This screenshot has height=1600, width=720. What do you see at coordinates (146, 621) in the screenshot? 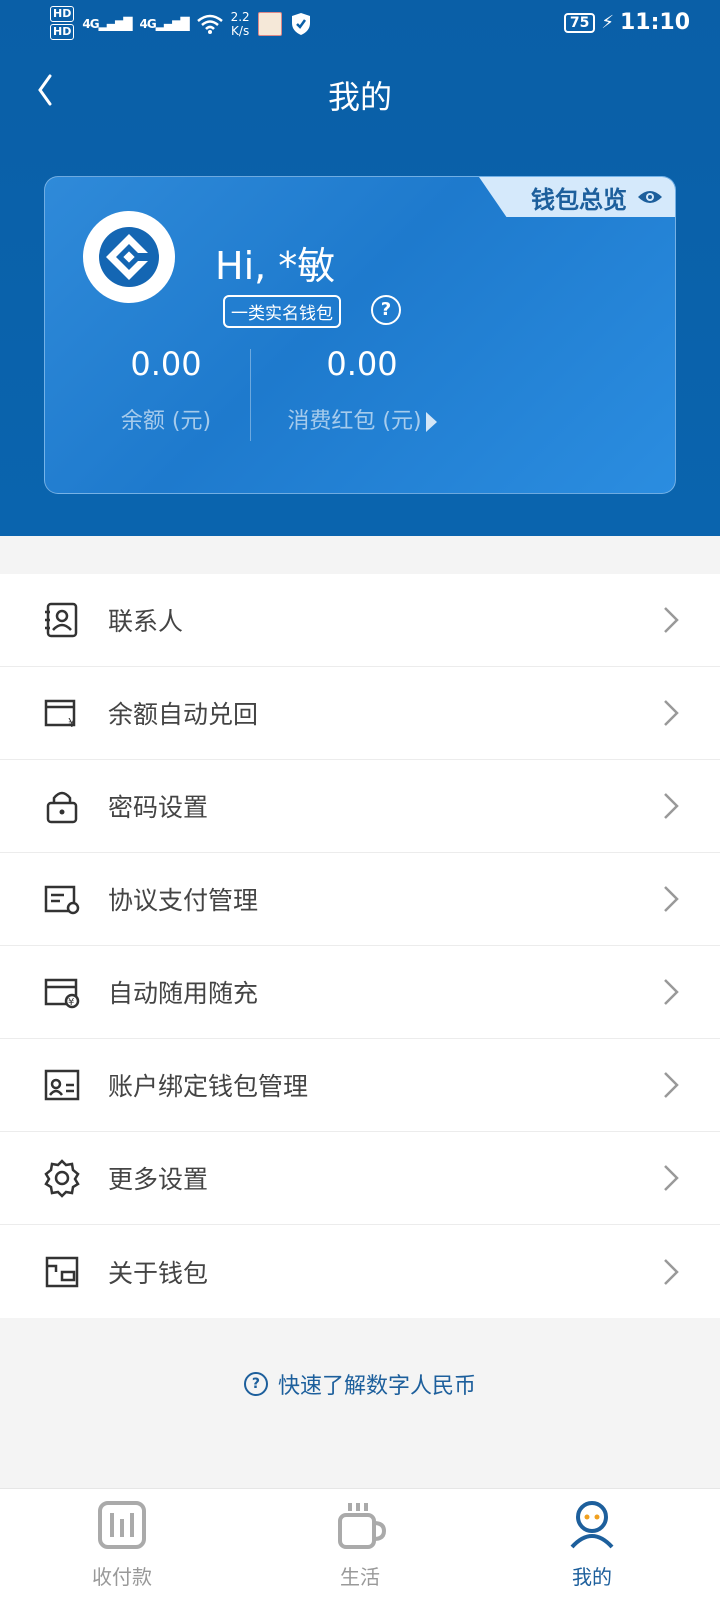
I see `menu-label: 联系人` at bounding box center [146, 621].